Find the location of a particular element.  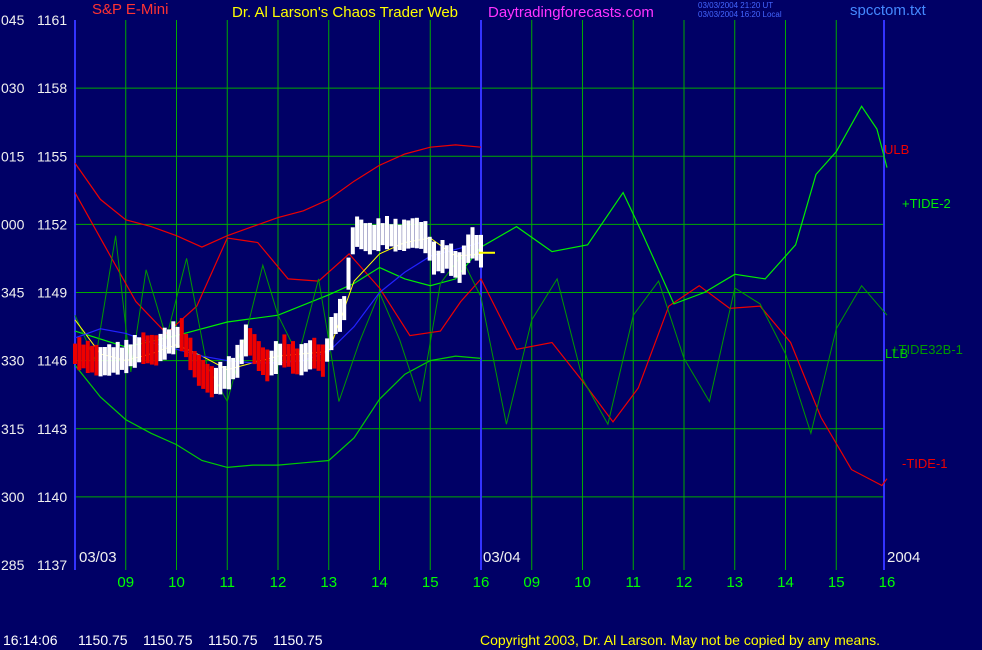

file-name: spcctom.txt is located at coordinates (888, 10).